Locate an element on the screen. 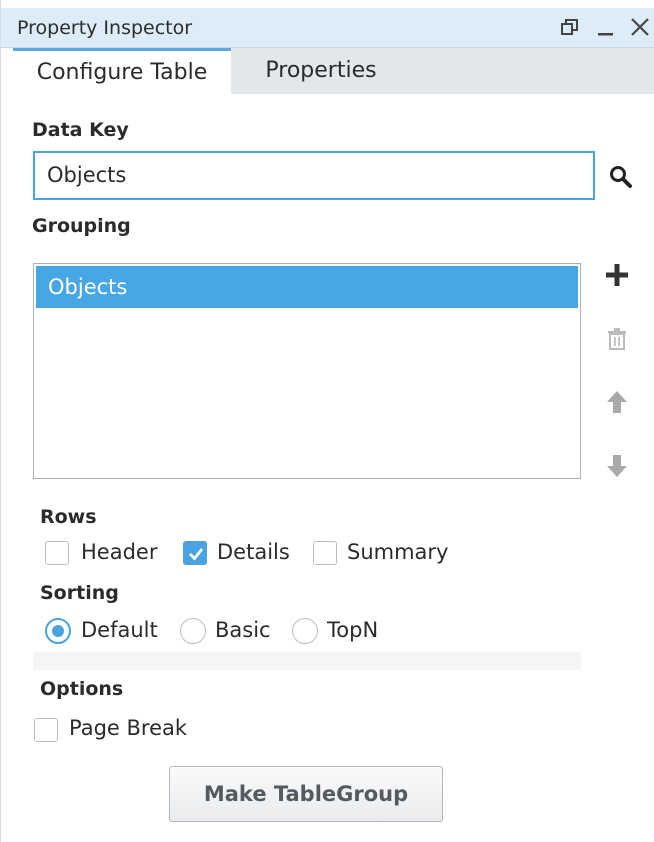  sorting-label: Sorting is located at coordinates (79, 593).